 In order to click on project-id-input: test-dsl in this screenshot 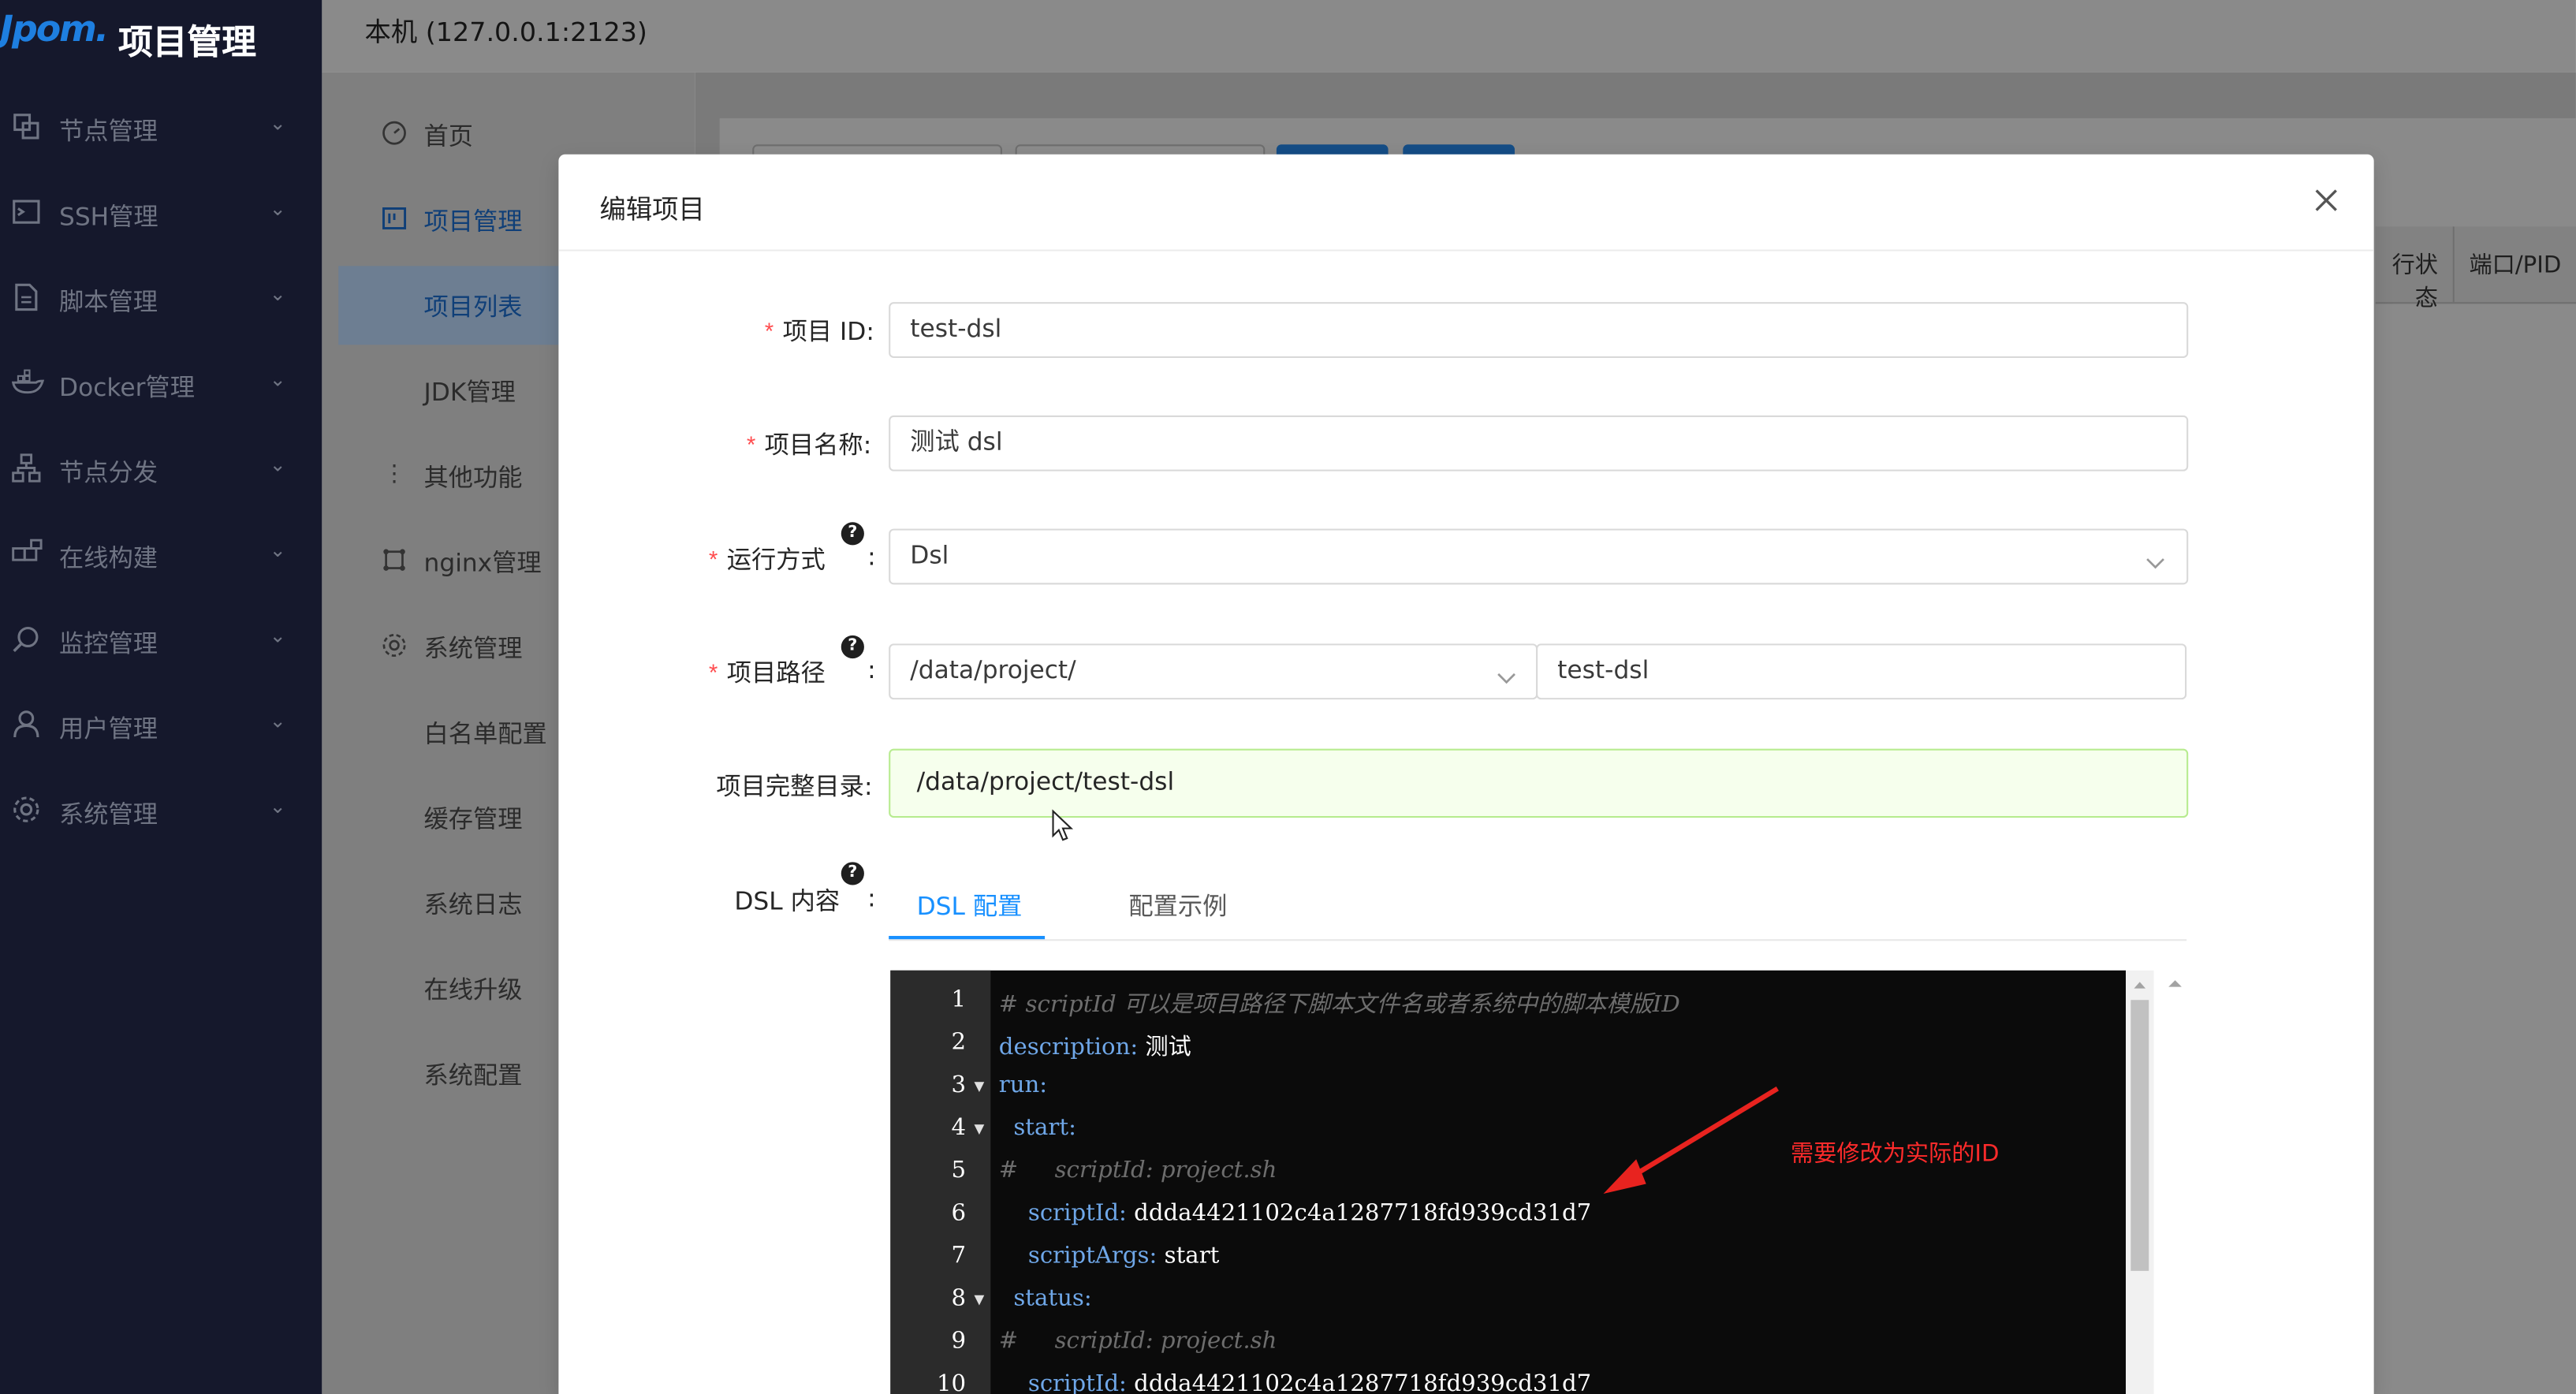, I will do `click(1539, 330)`.